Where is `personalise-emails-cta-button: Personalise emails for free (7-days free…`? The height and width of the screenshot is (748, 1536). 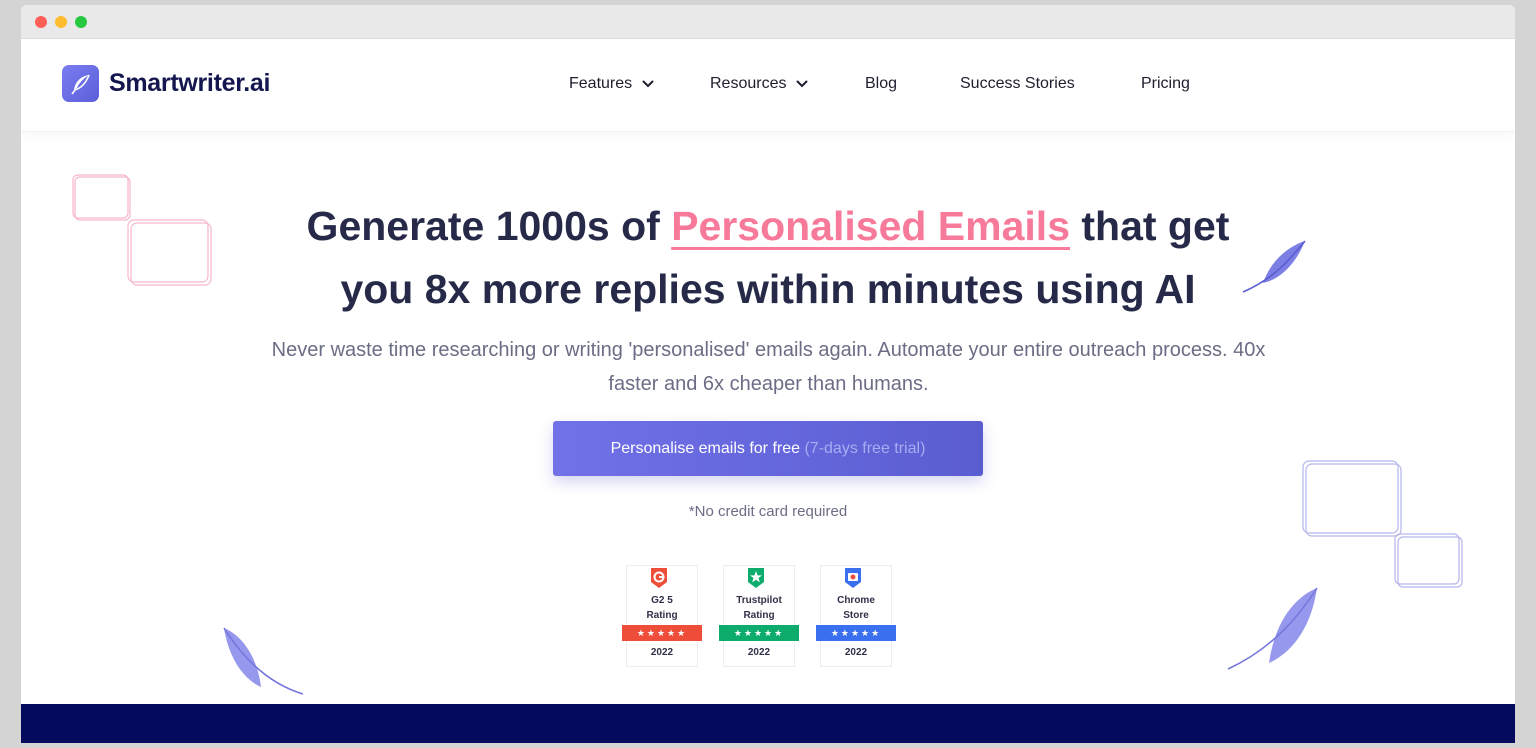 personalise-emails-cta-button: Personalise emails for free (7-days free… is located at coordinates (768, 448).